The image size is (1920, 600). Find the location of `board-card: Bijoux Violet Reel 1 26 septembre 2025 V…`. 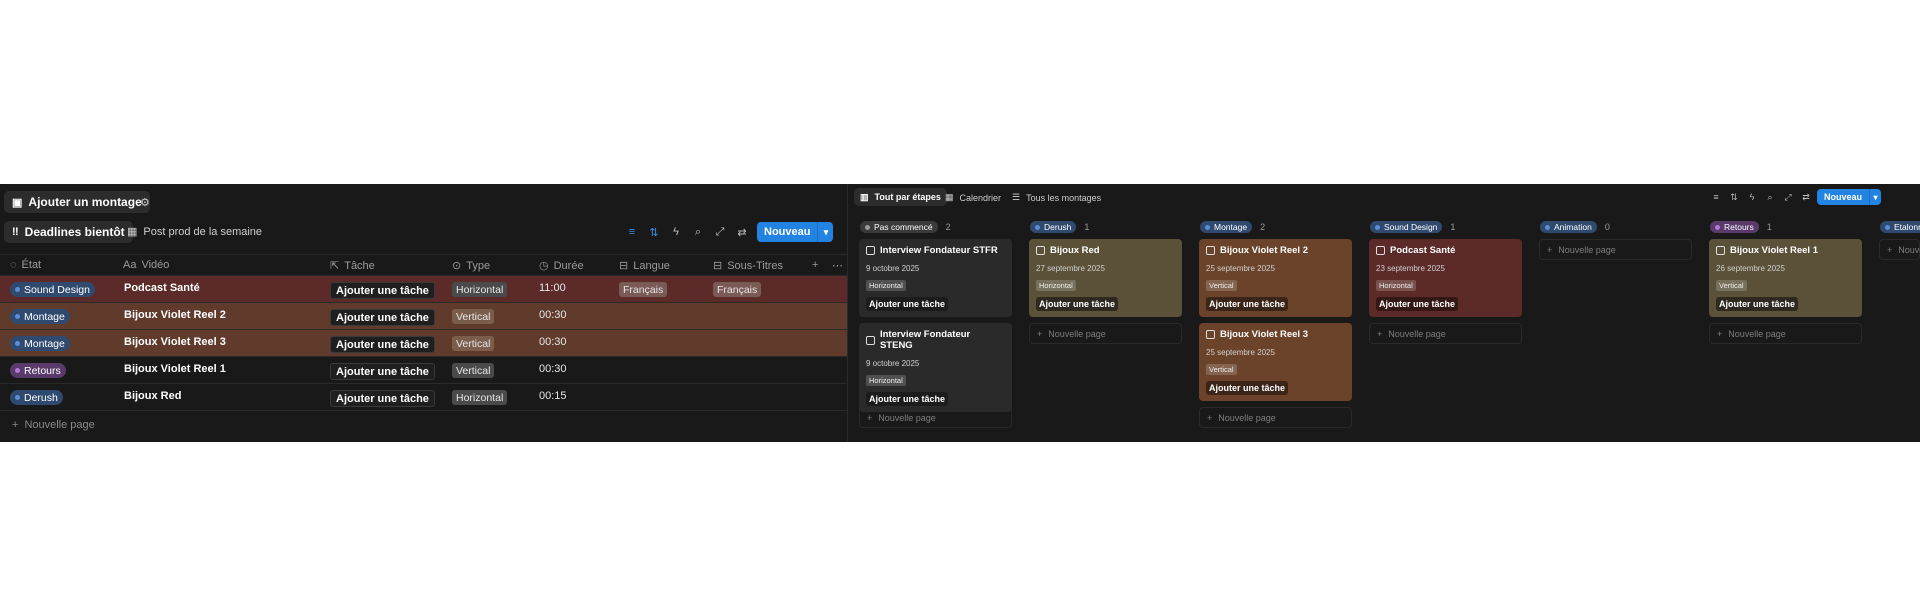

board-card: Bijoux Violet Reel 1 26 septembre 2025 V… is located at coordinates (1785, 278).